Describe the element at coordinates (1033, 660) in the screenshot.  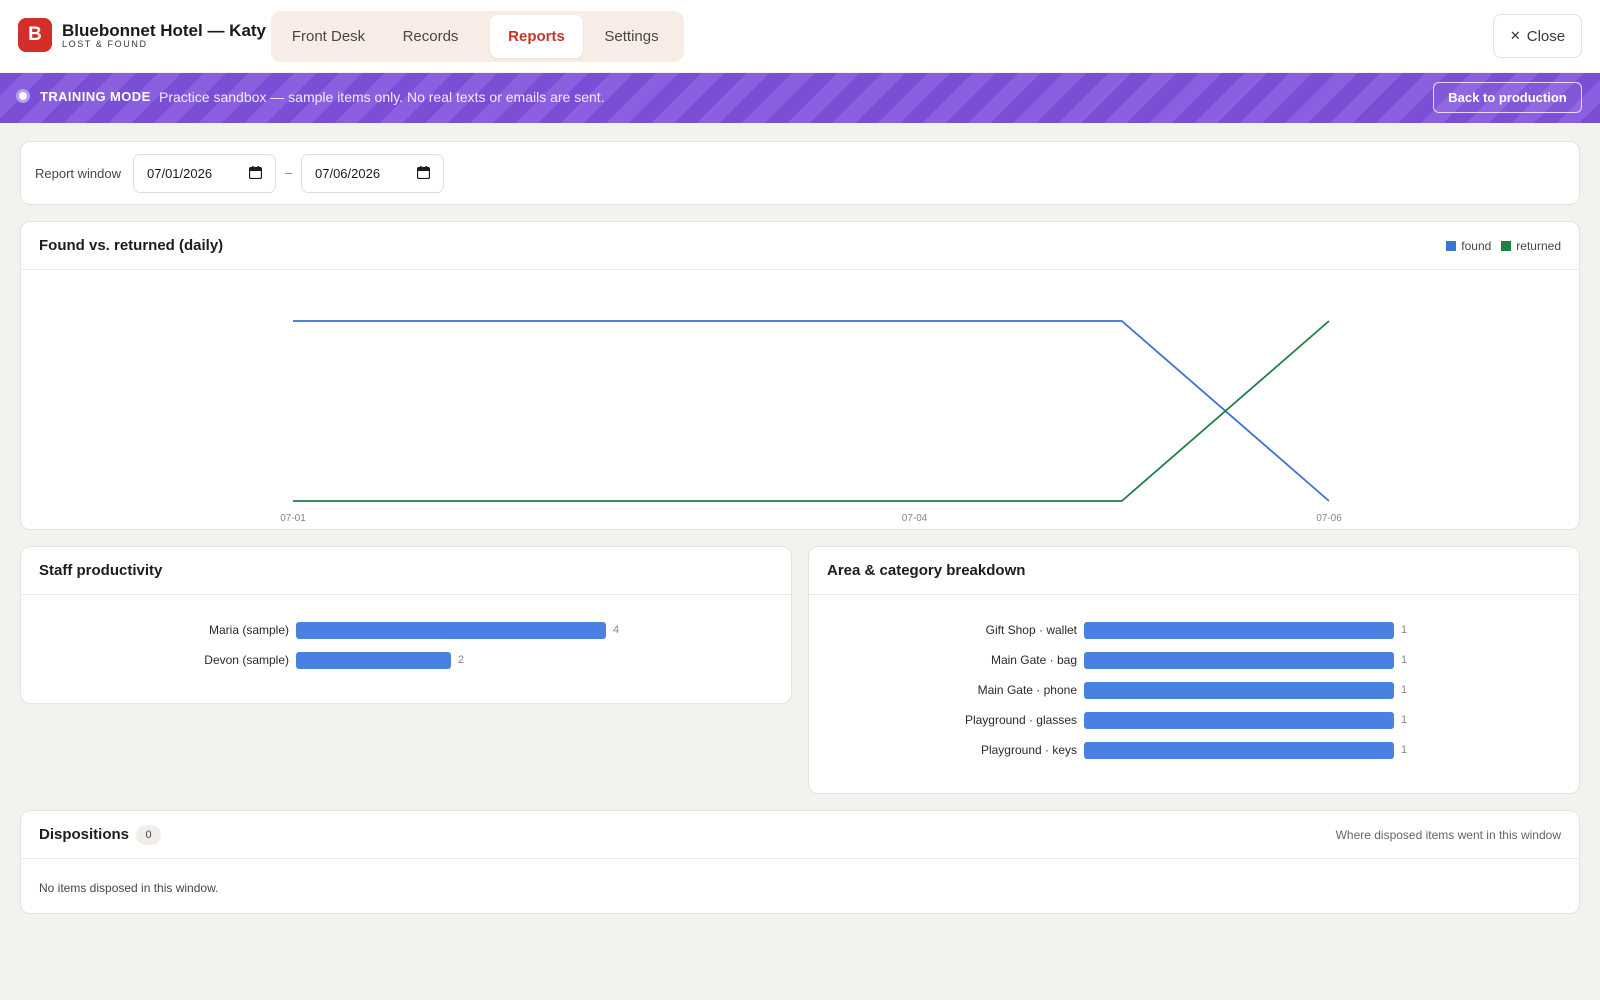
I see `bar-label: Main Gate · bag` at that location.